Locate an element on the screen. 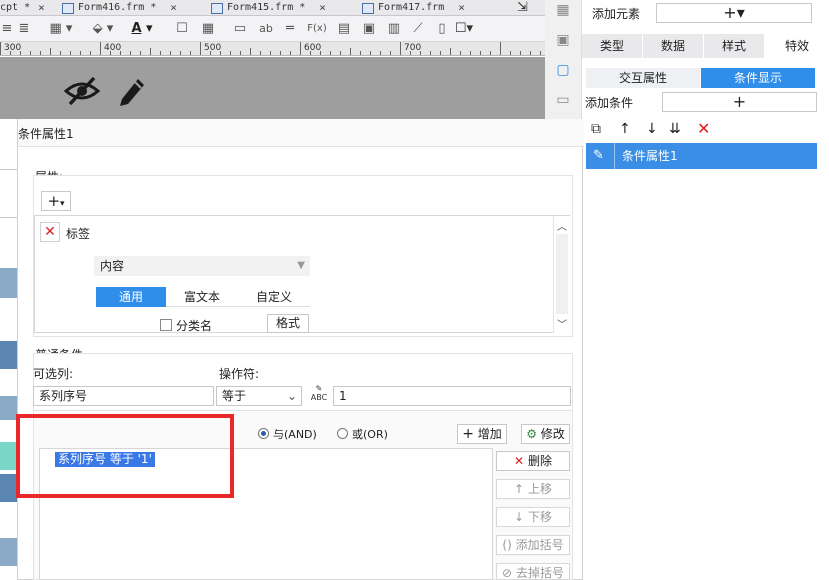  font-color-button: A ▾ is located at coordinates (142, 29).